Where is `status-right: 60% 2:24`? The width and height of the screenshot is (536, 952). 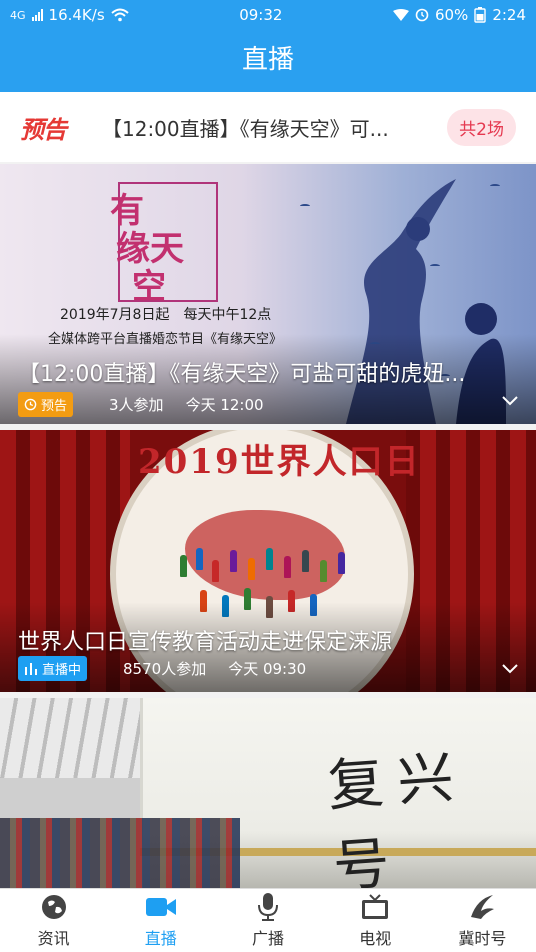
status-right: 60% 2:24 is located at coordinates (459, 15).